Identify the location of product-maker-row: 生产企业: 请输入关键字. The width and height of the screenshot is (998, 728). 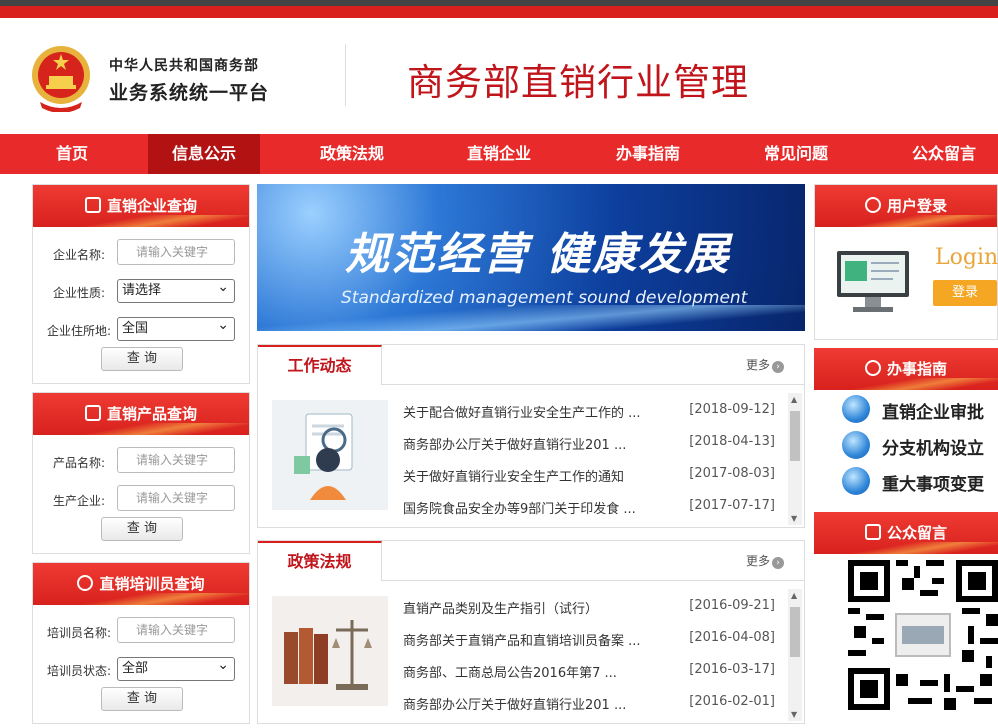
(142, 499).